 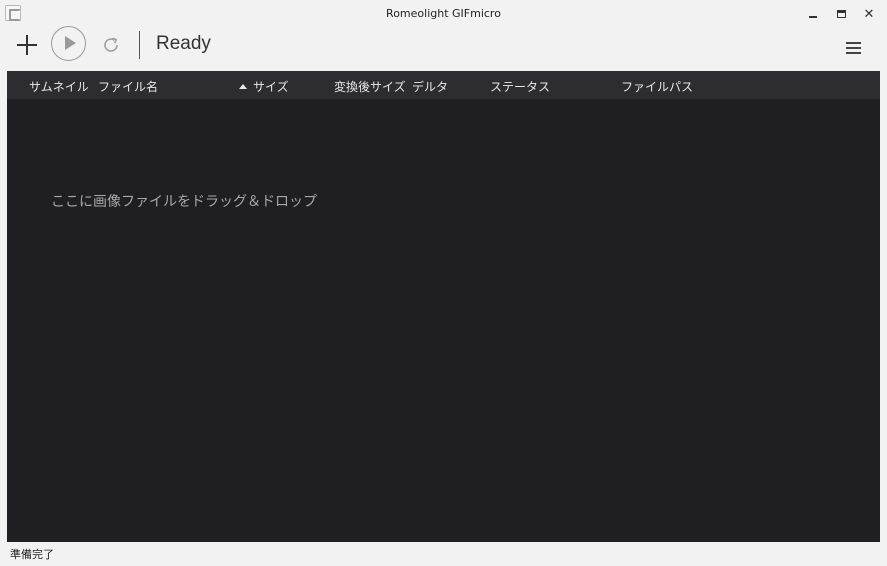 What do you see at coordinates (443, 554) in the screenshot?
I see `status-bar: 準備完了` at bounding box center [443, 554].